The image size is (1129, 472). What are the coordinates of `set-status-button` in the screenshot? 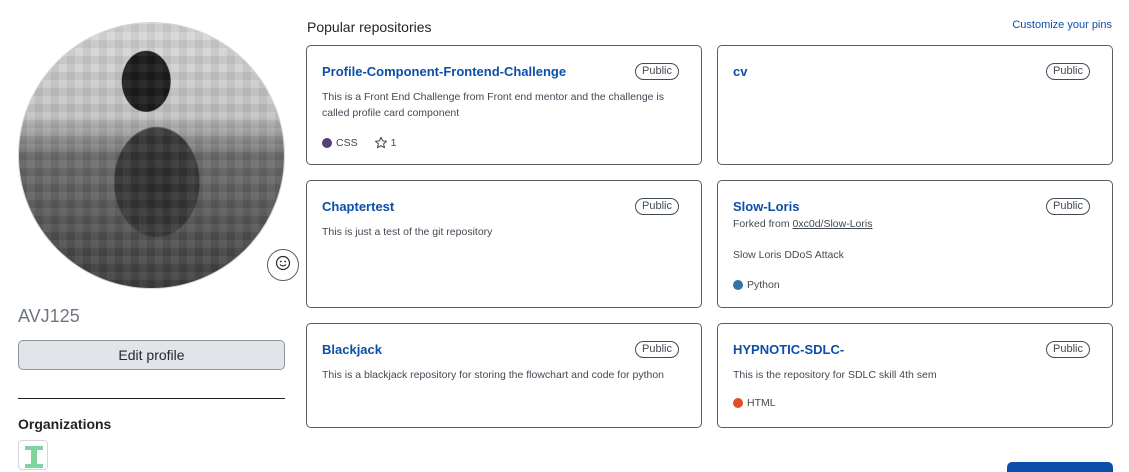 It's located at (283, 265).